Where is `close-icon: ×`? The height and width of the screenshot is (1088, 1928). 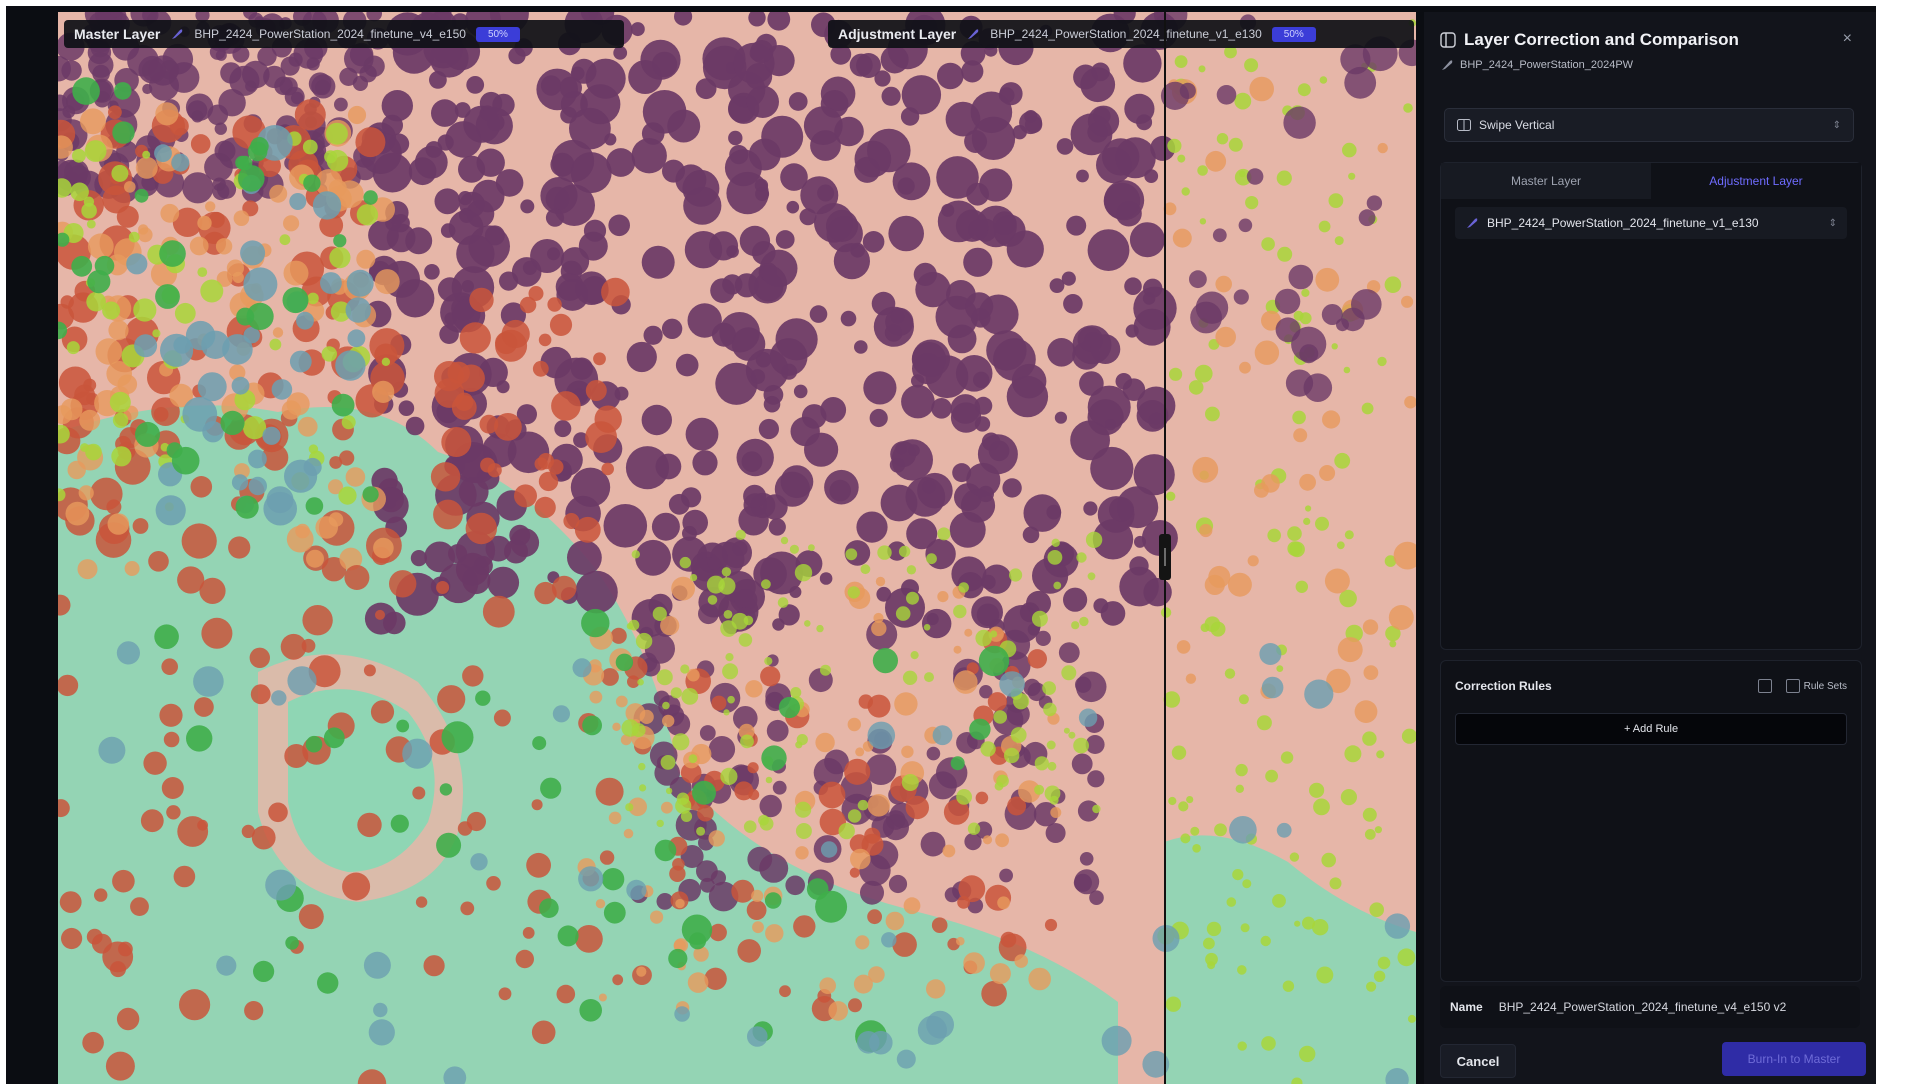
close-icon: × is located at coordinates (1847, 39).